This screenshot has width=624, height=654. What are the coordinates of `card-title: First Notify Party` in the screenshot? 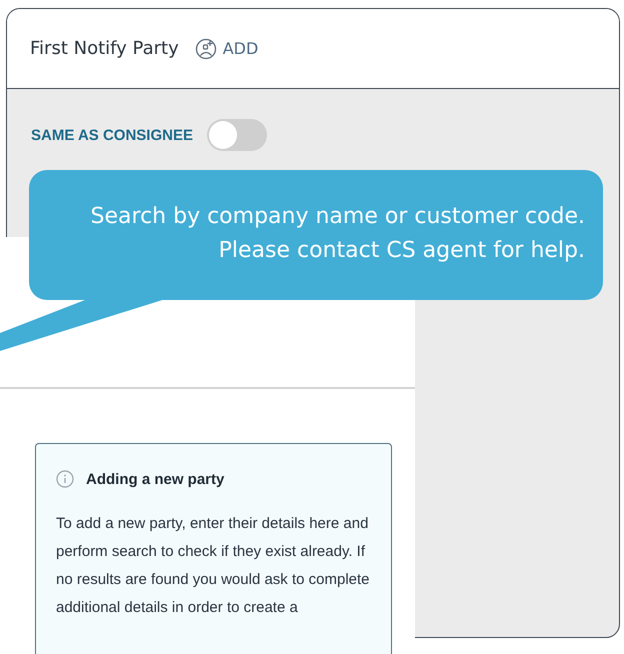 It's located at (104, 48).